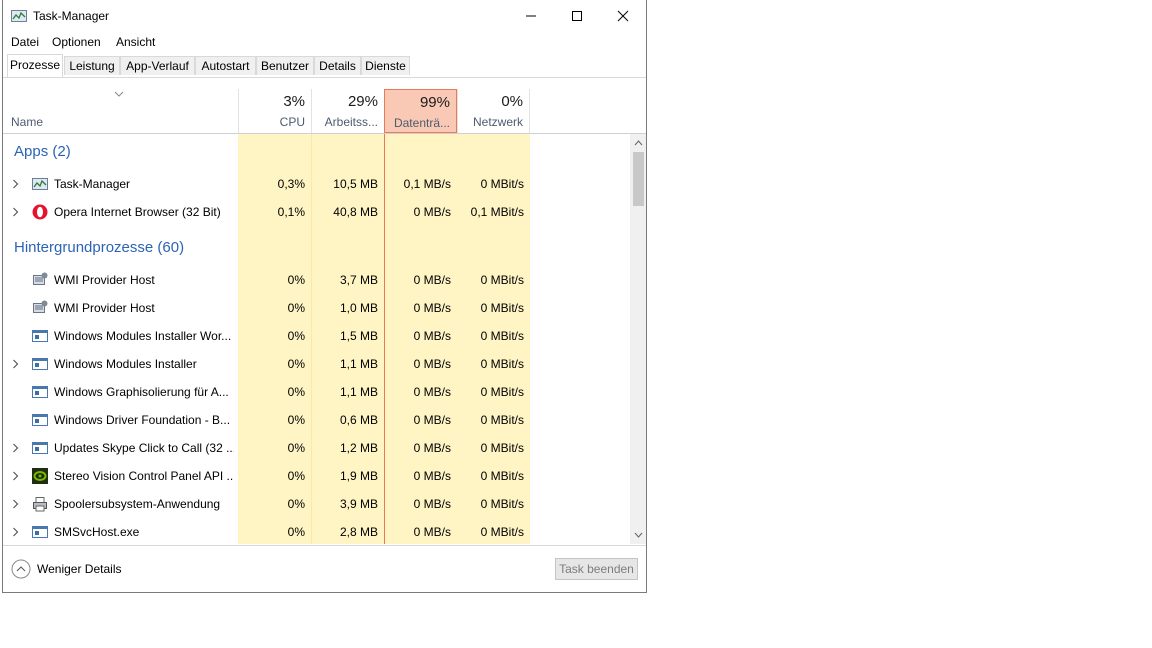 Image resolution: width=1152 pixels, height=648 pixels. I want to click on minimize-icon, so click(531, 16).